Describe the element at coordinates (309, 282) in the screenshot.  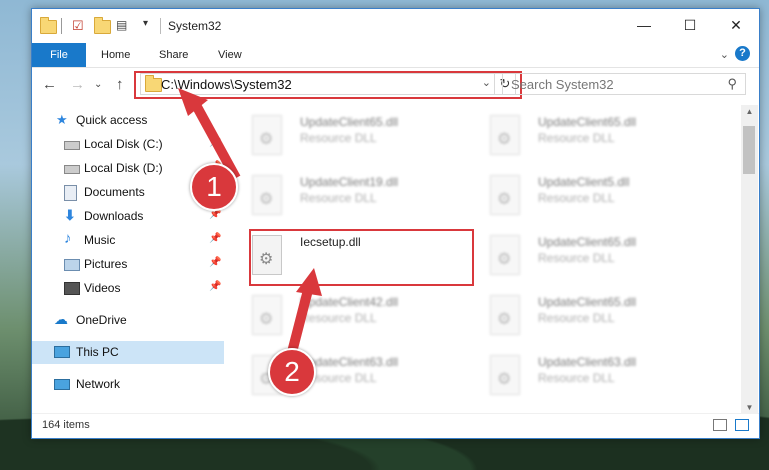
I see `arrow-2-head` at that location.